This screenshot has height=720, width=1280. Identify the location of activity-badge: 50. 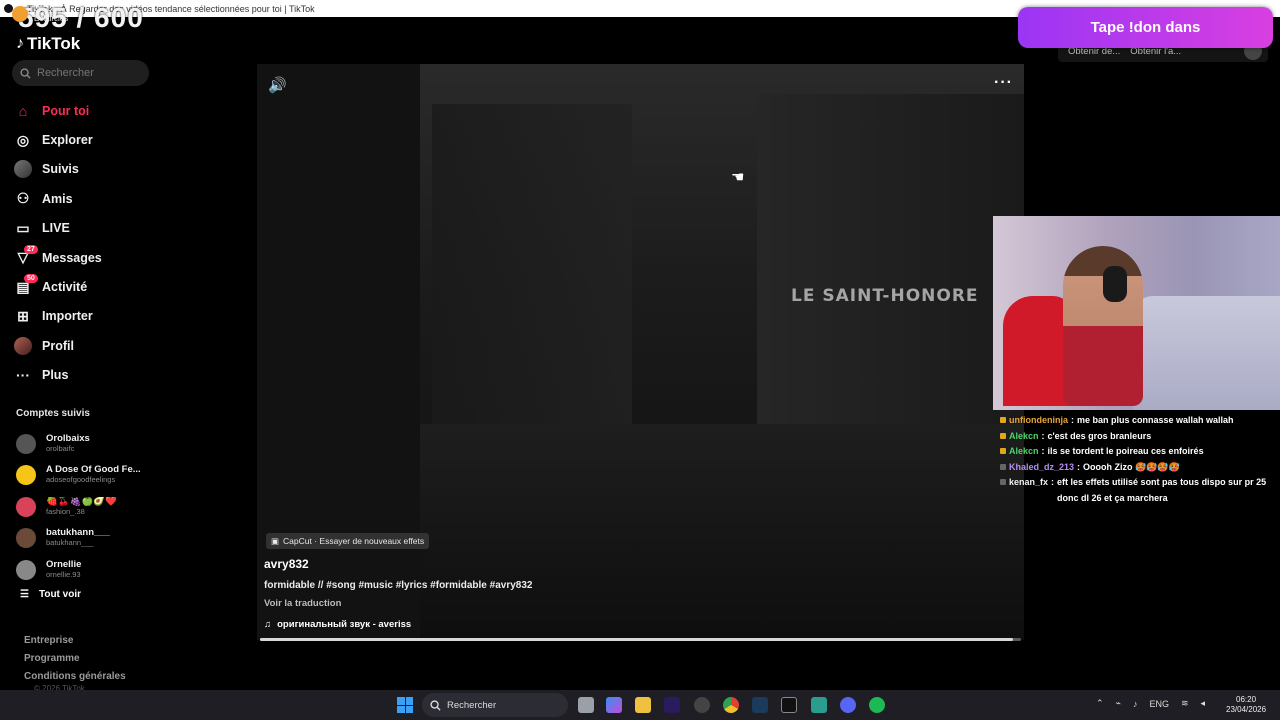
(31, 279).